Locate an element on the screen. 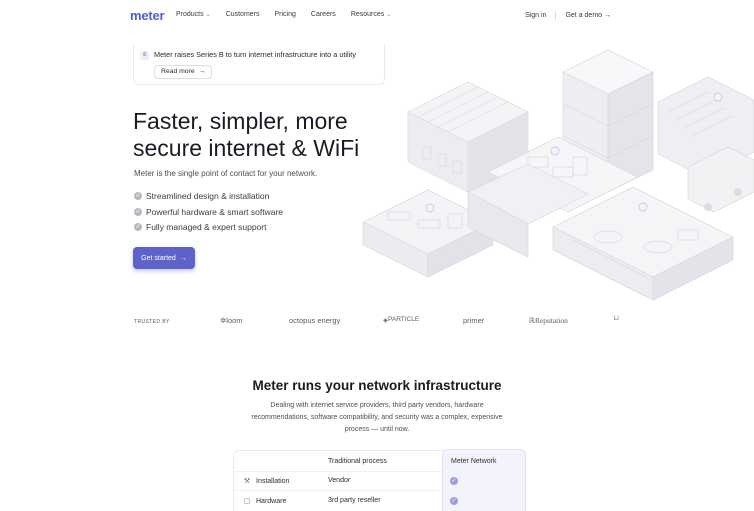 Image resolution: width=754 pixels, height=511 pixels. logo-text: loom is located at coordinates (234, 320).